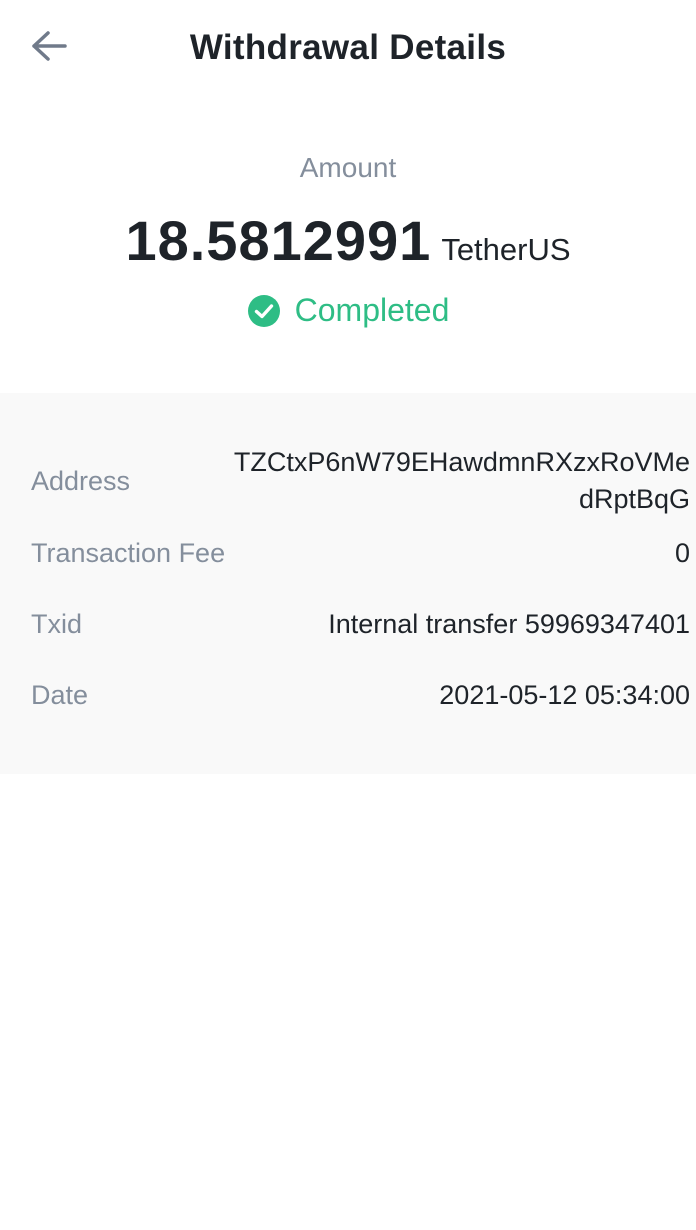  I want to click on date-label: Date, so click(60, 694).